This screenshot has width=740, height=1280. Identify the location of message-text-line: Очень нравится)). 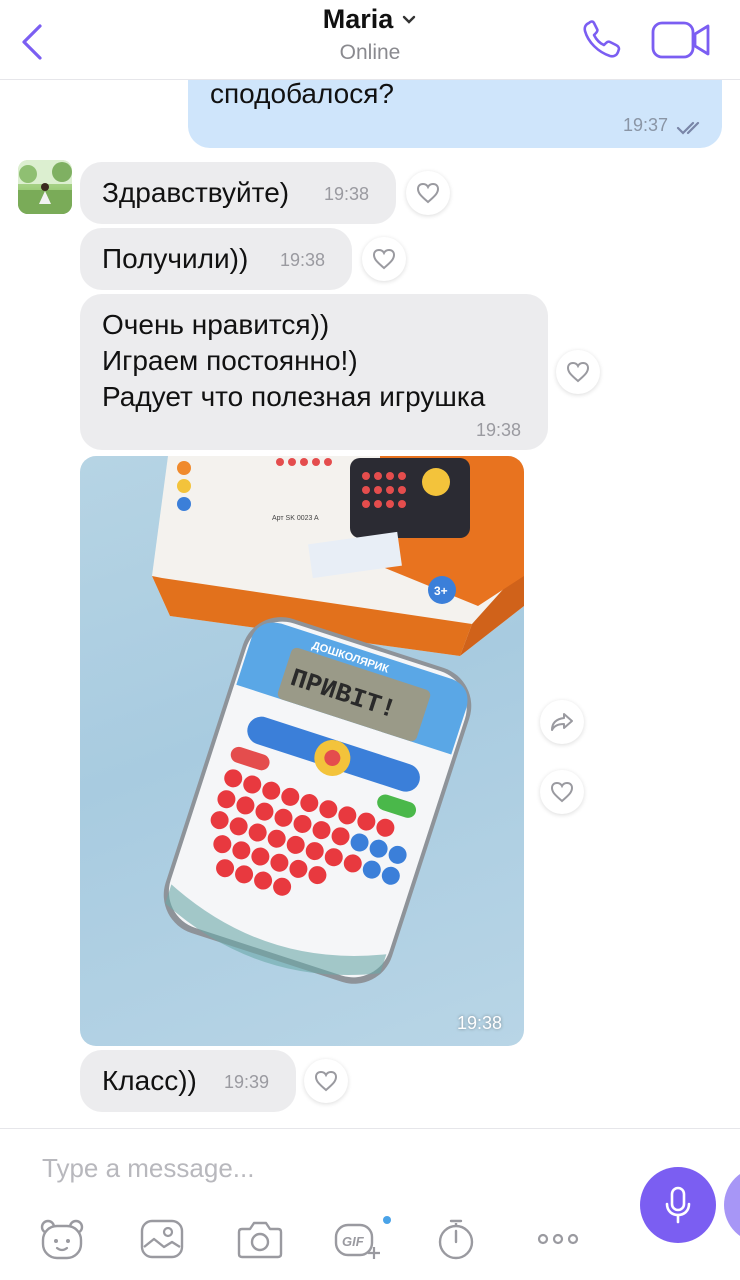
(216, 324).